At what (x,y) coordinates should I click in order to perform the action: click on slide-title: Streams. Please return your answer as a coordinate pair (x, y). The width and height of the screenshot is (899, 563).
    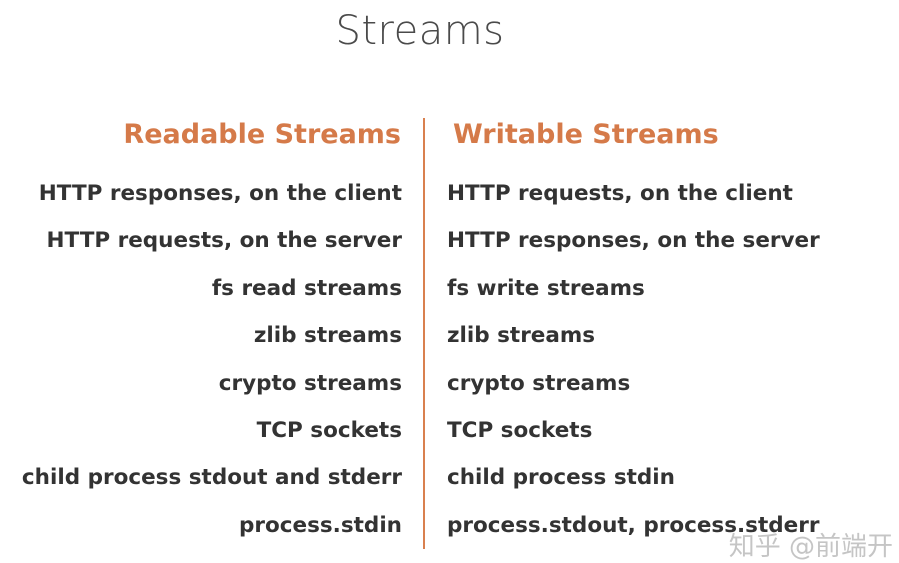
    Looking at the image, I should click on (420, 31).